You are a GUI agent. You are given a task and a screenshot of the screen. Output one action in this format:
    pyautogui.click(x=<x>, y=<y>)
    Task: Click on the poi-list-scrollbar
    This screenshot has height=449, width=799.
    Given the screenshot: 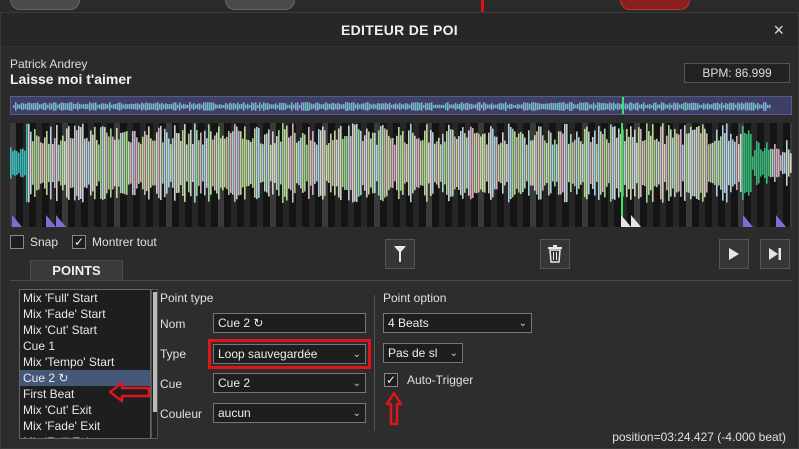 What is the action you would take?
    pyautogui.click(x=154, y=364)
    